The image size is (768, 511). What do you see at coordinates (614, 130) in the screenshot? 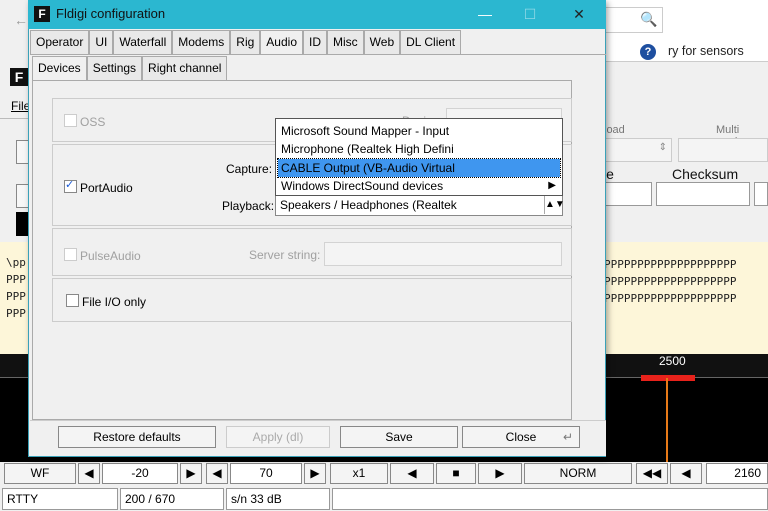
I see `load-label: load` at bounding box center [614, 130].